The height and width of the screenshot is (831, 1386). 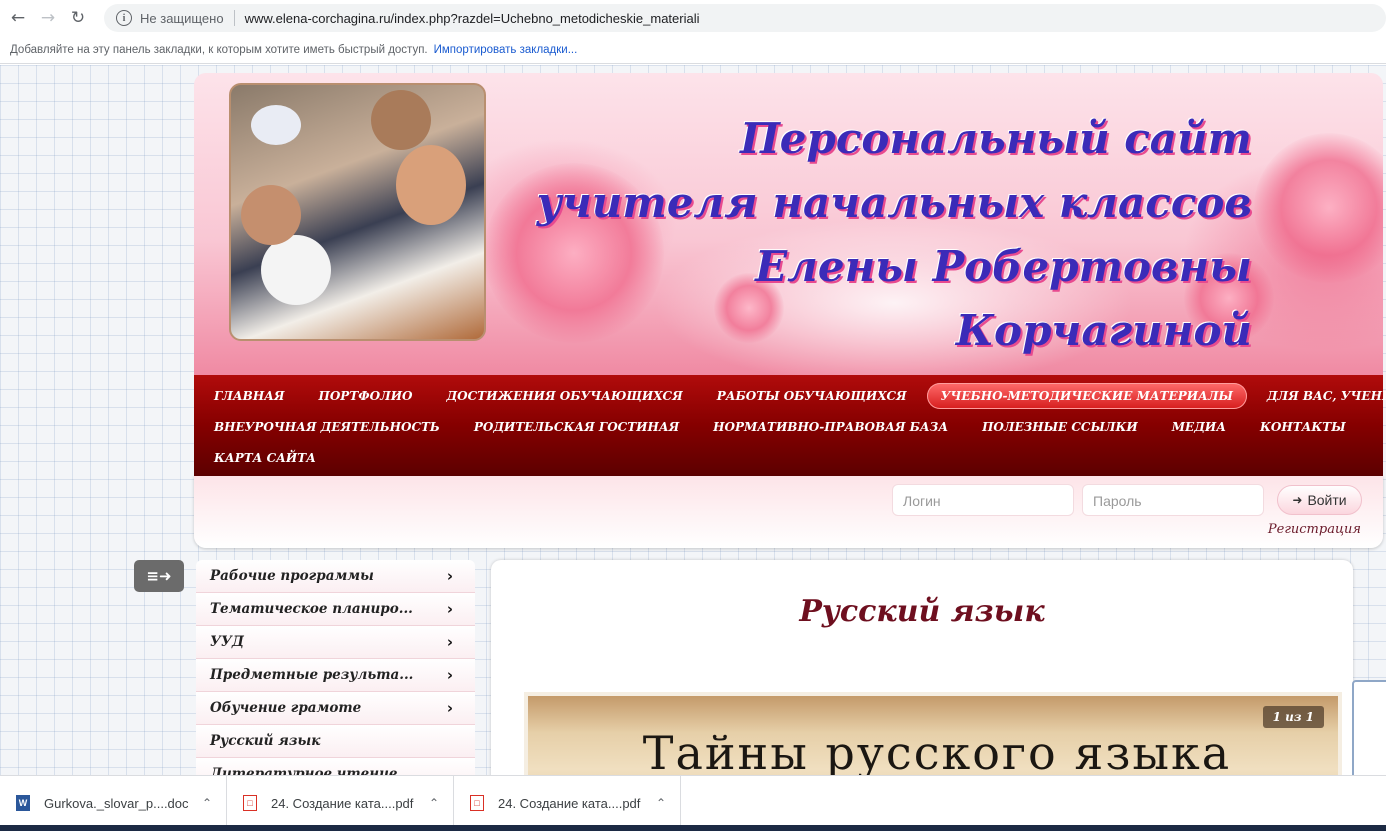 I want to click on slideshow: Тайны русского языка 1 из 1, so click(x=933, y=733).